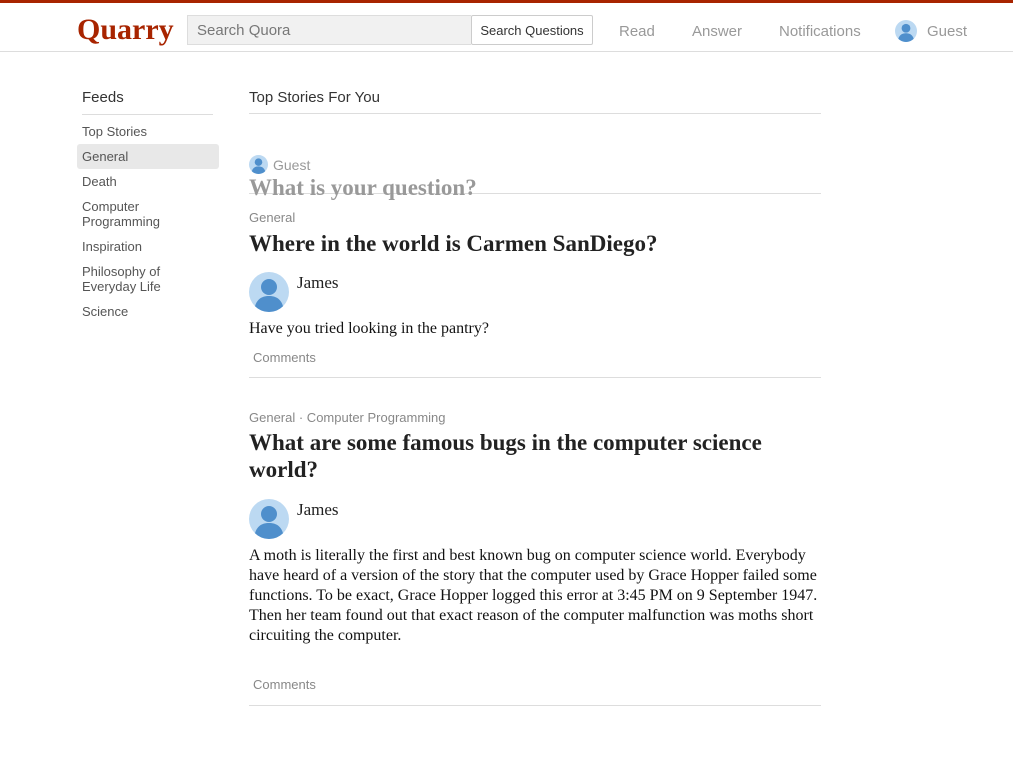 This screenshot has width=1013, height=766. I want to click on search-questions-button: Search Questions, so click(532, 30).